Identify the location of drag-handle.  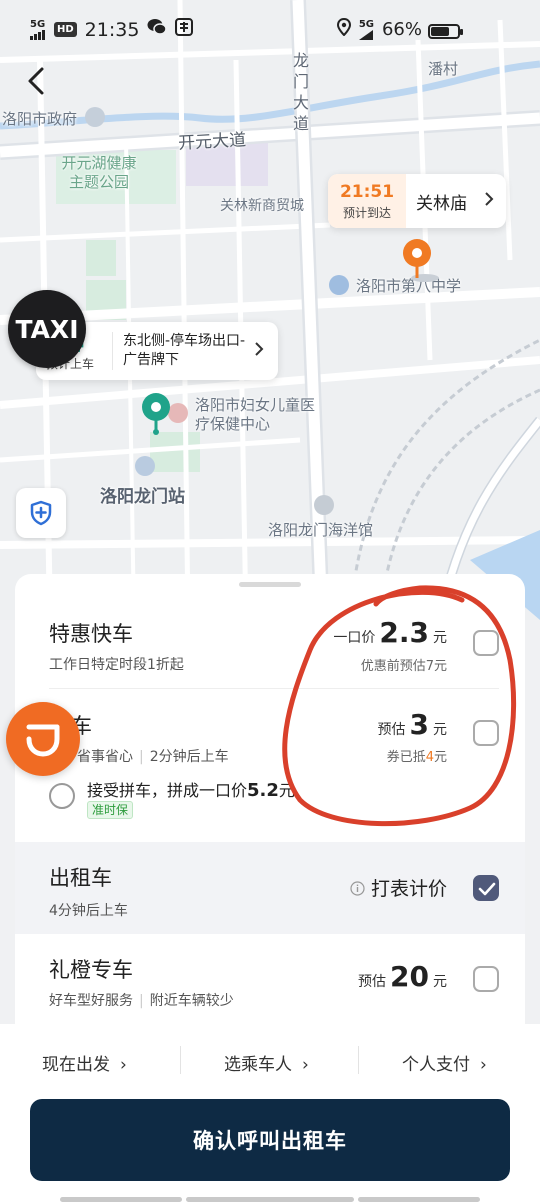
(270, 584).